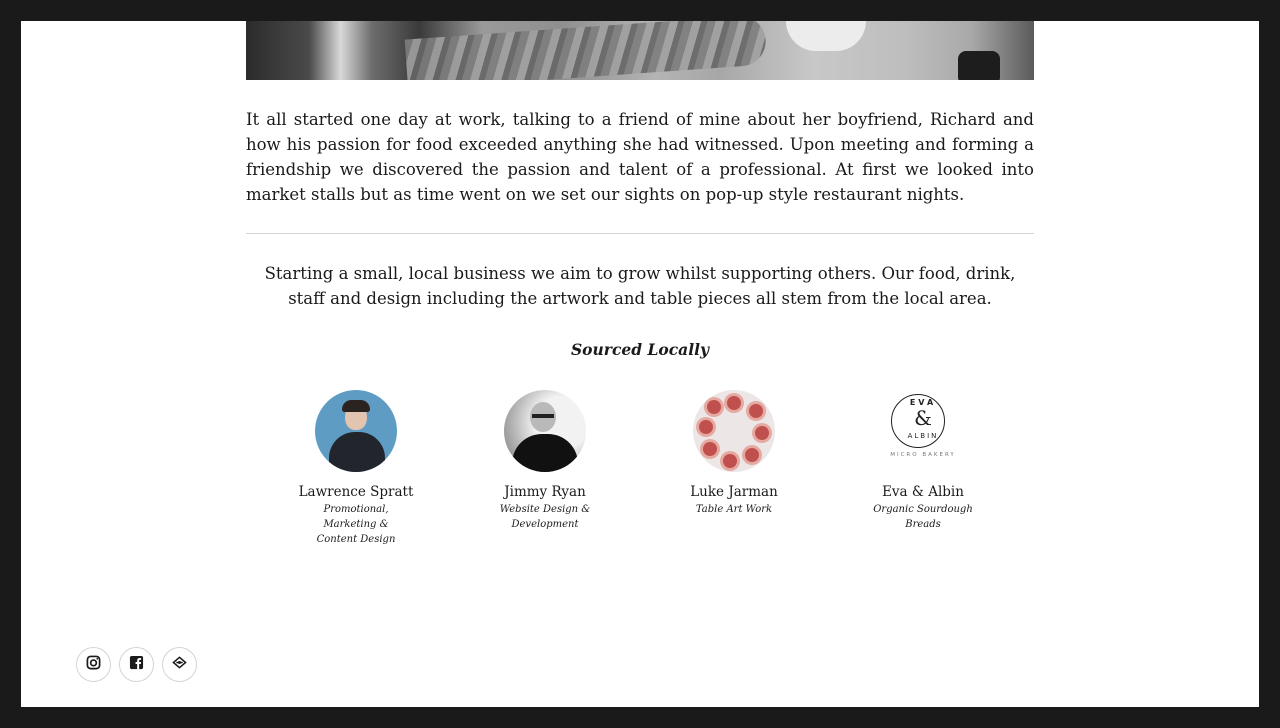 This screenshot has height=728, width=1280. What do you see at coordinates (545, 492) in the screenshot?
I see `person-name: Jimmy Ryan` at bounding box center [545, 492].